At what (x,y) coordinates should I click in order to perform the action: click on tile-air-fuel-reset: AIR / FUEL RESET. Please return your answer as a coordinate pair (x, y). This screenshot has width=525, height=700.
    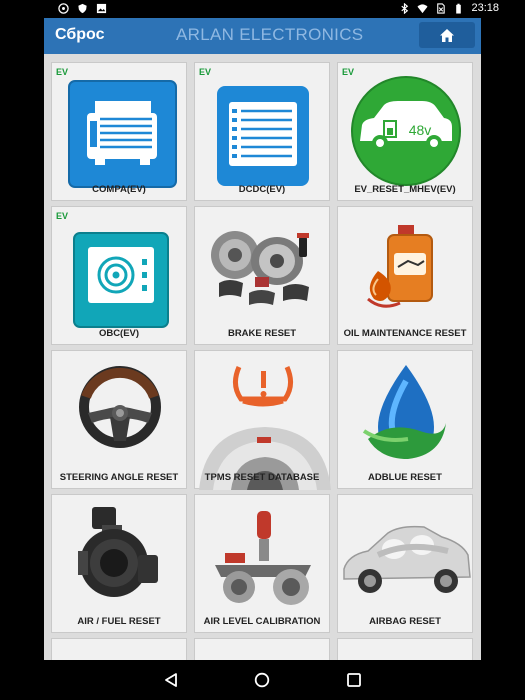
    Looking at the image, I should click on (119, 563).